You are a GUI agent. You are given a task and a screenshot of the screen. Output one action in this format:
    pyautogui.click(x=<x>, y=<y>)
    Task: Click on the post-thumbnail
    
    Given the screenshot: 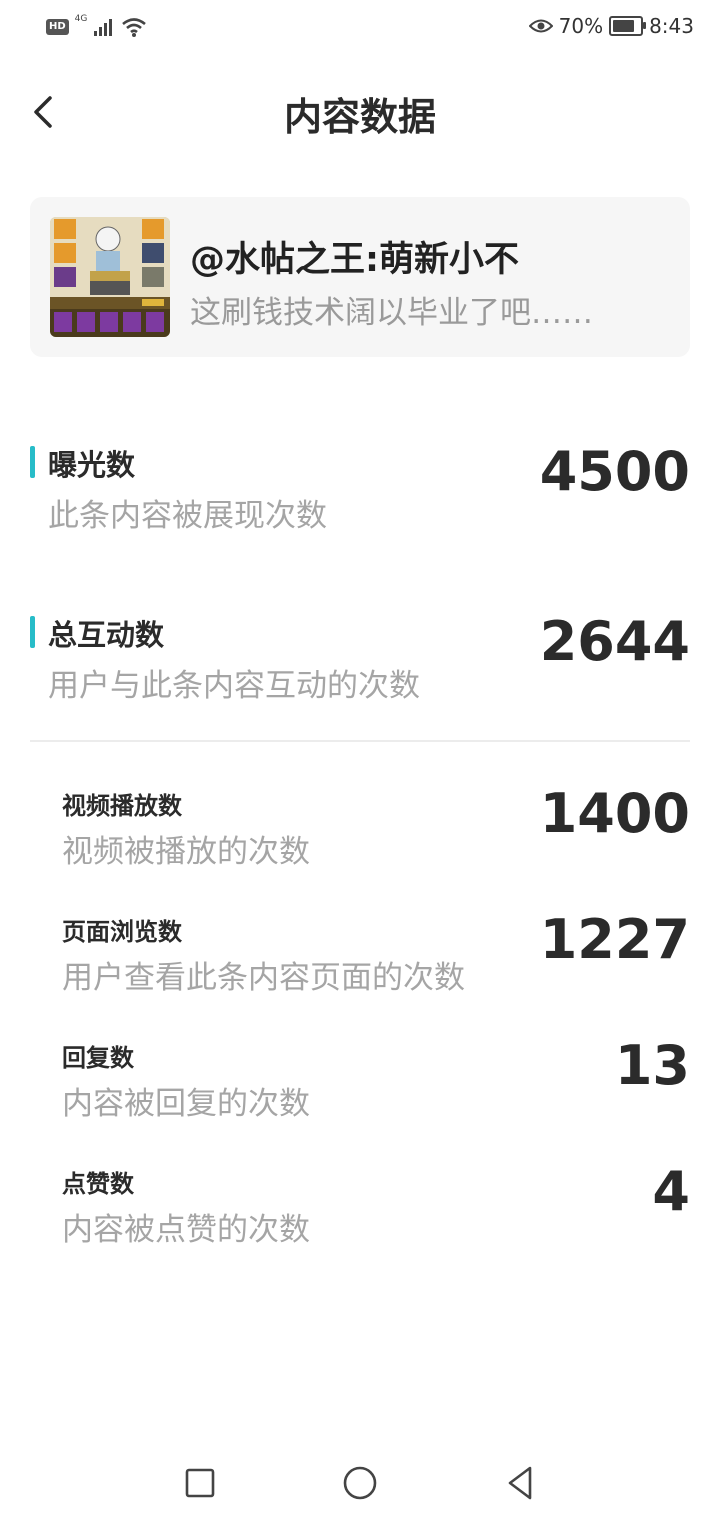 What is the action you would take?
    pyautogui.click(x=110, y=277)
    